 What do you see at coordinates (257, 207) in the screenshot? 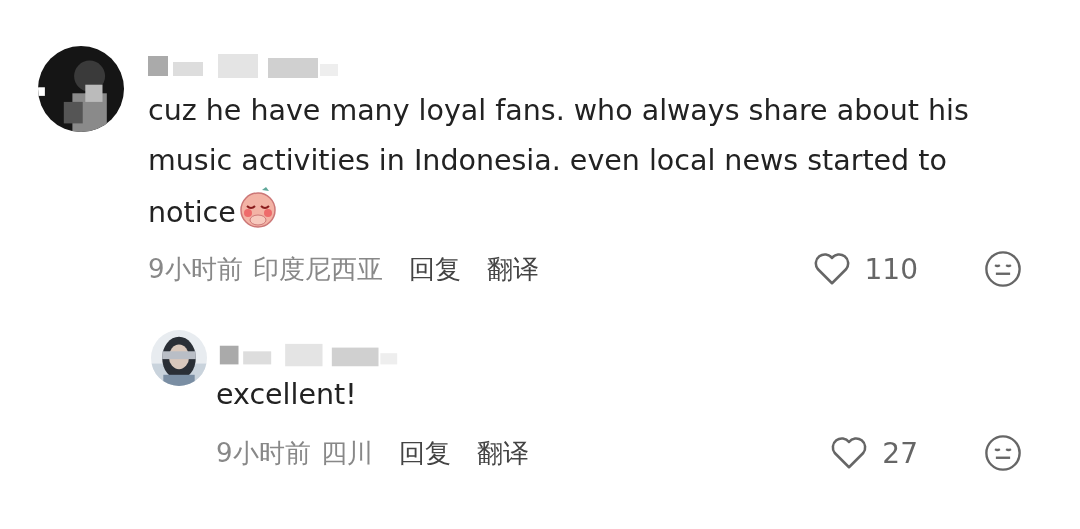
I see `blushing-face-icon` at bounding box center [257, 207].